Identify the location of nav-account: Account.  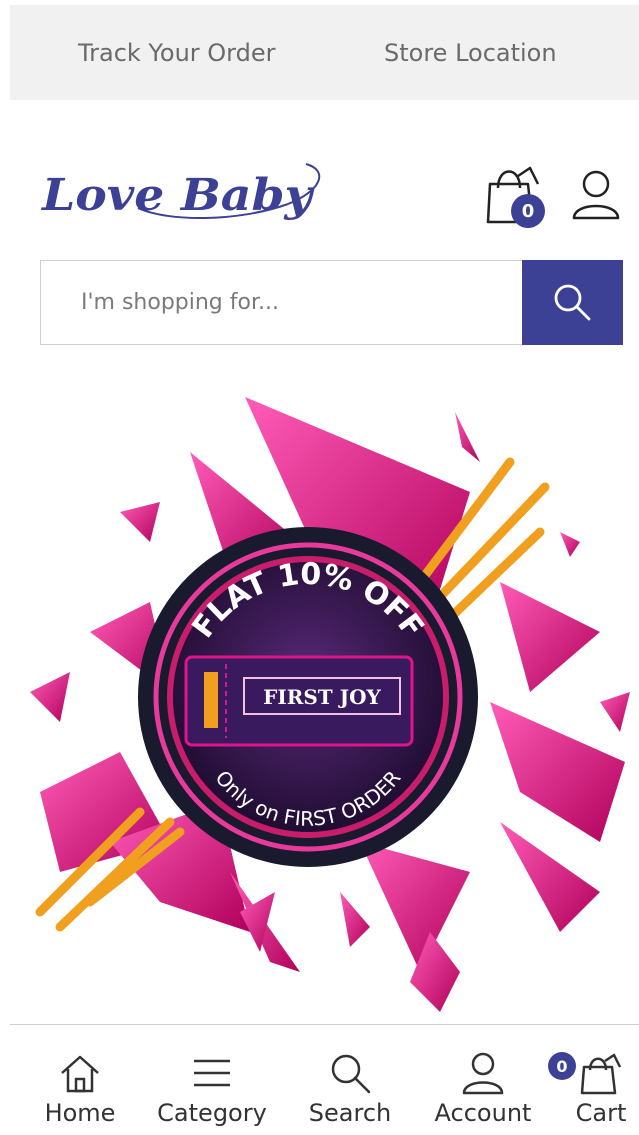
(483, 1080).